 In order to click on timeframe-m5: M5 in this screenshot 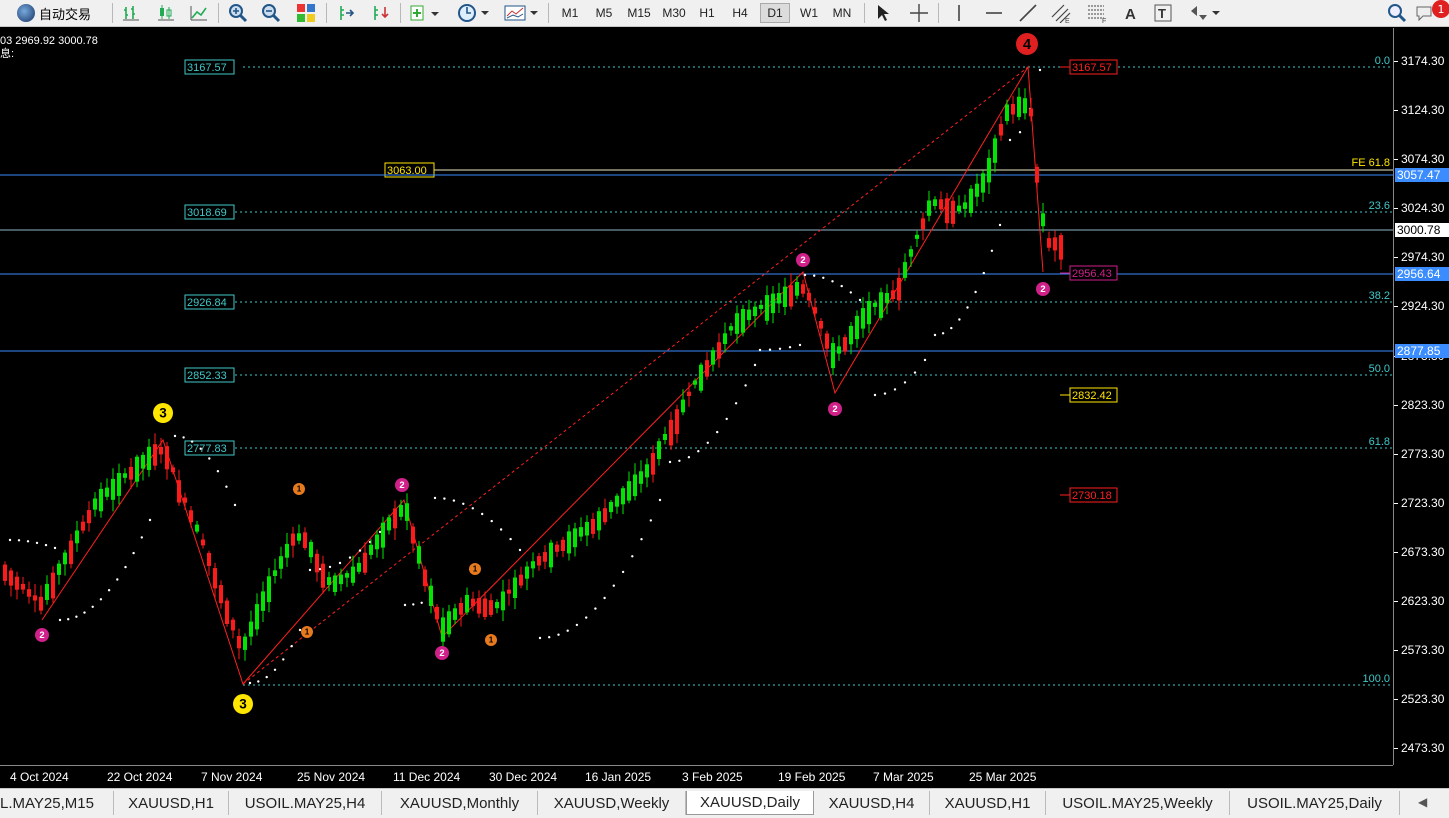, I will do `click(604, 13)`.